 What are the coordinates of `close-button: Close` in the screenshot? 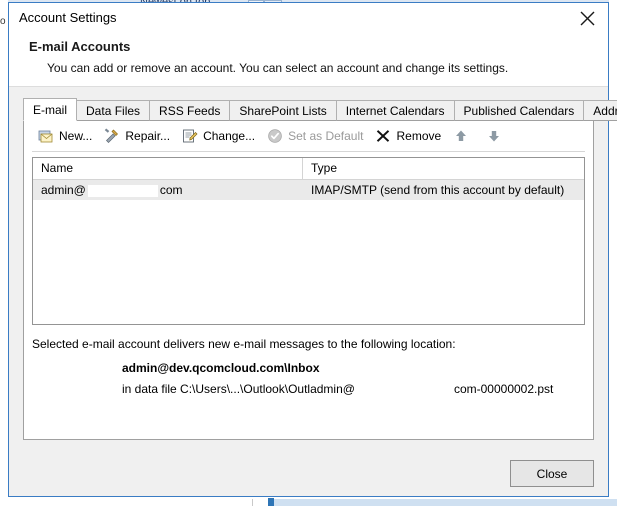 It's located at (552, 473).